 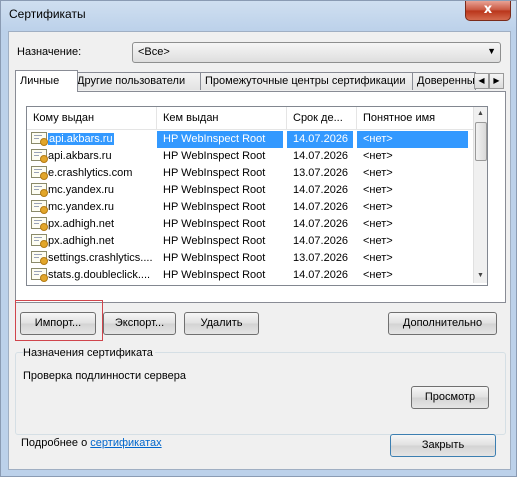 I want to click on tab-intermediate-ca: Промежуточные центры сертификации, so click(x=307, y=81).